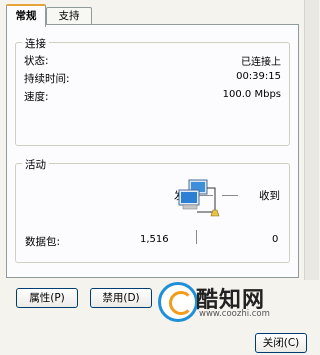  Describe the element at coordinates (36, 61) in the screenshot. I see `status-label: 状态:` at that location.